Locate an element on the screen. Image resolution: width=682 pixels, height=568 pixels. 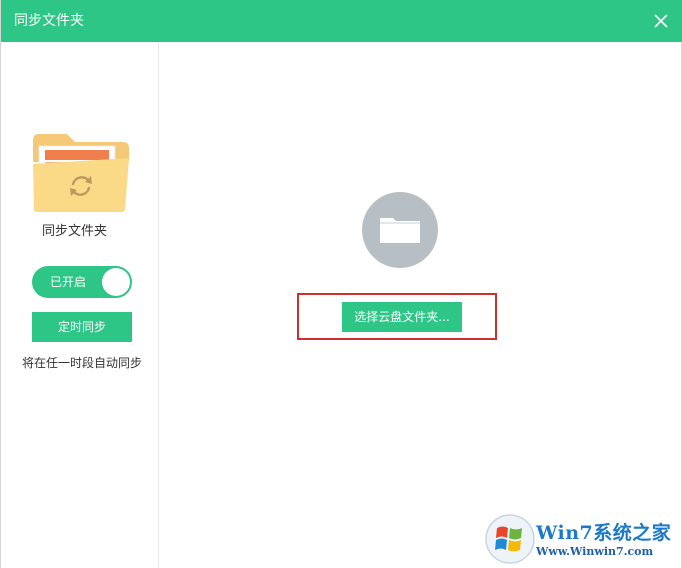
folder-icon is located at coordinates (400, 230).